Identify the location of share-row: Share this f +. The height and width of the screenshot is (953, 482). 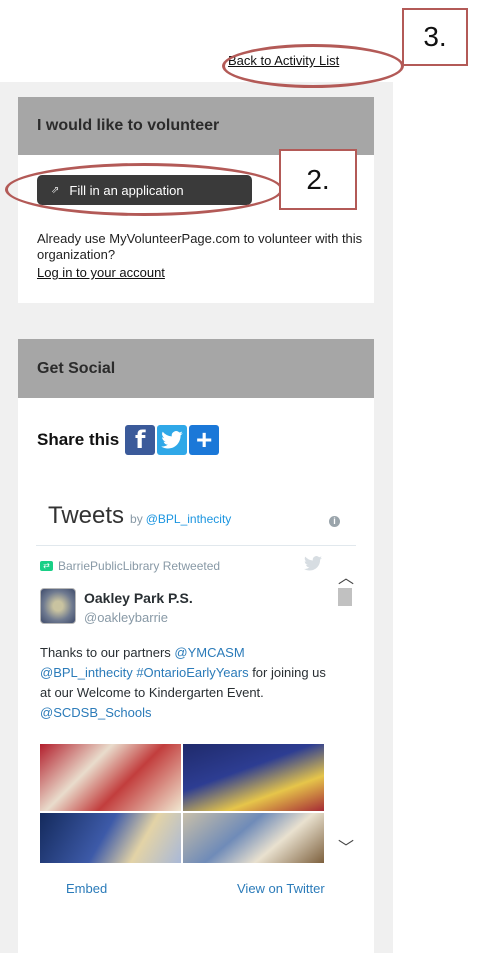
(129, 439).